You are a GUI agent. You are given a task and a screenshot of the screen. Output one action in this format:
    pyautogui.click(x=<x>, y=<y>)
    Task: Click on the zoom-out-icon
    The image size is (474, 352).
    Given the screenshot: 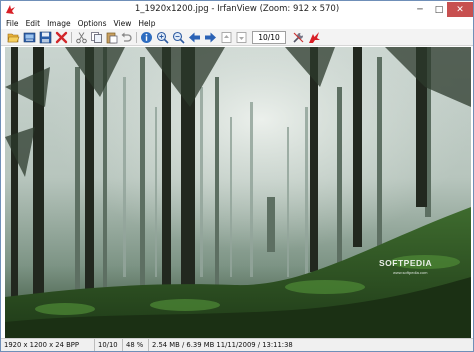 What is the action you would take?
    pyautogui.click(x=178, y=37)
    